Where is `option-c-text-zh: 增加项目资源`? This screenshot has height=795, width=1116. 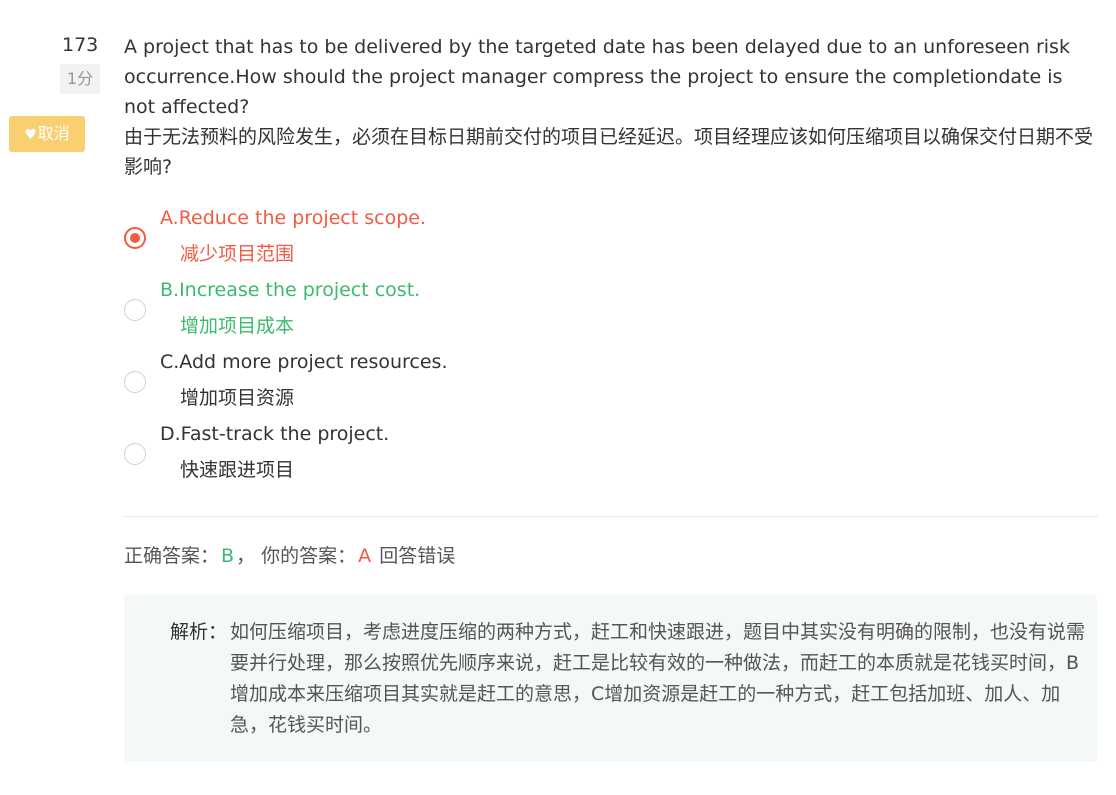 option-c-text-zh: 增加项目资源 is located at coordinates (237, 398).